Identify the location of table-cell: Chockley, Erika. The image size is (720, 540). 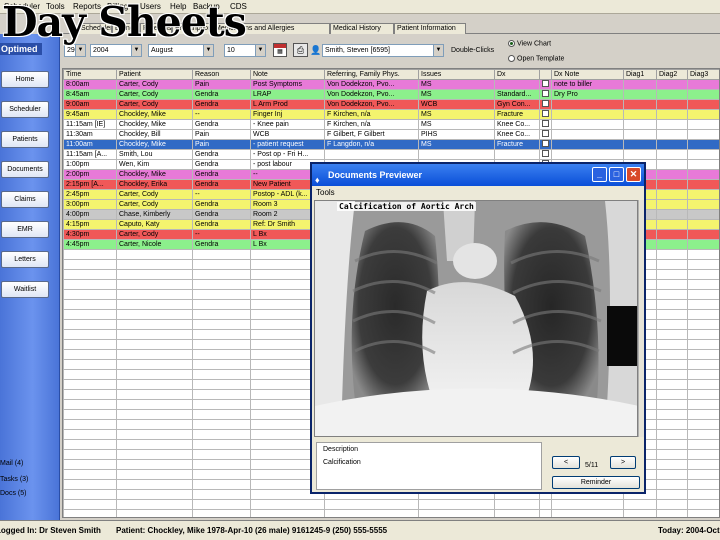
(154, 184).